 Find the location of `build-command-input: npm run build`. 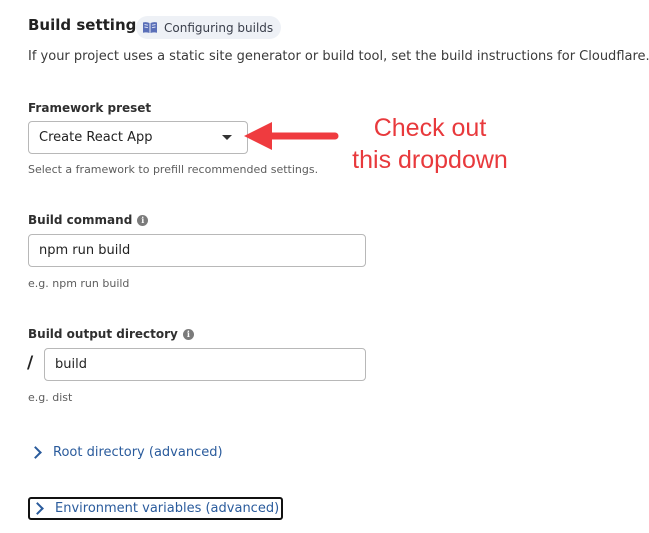

build-command-input: npm run build is located at coordinates (197, 250).